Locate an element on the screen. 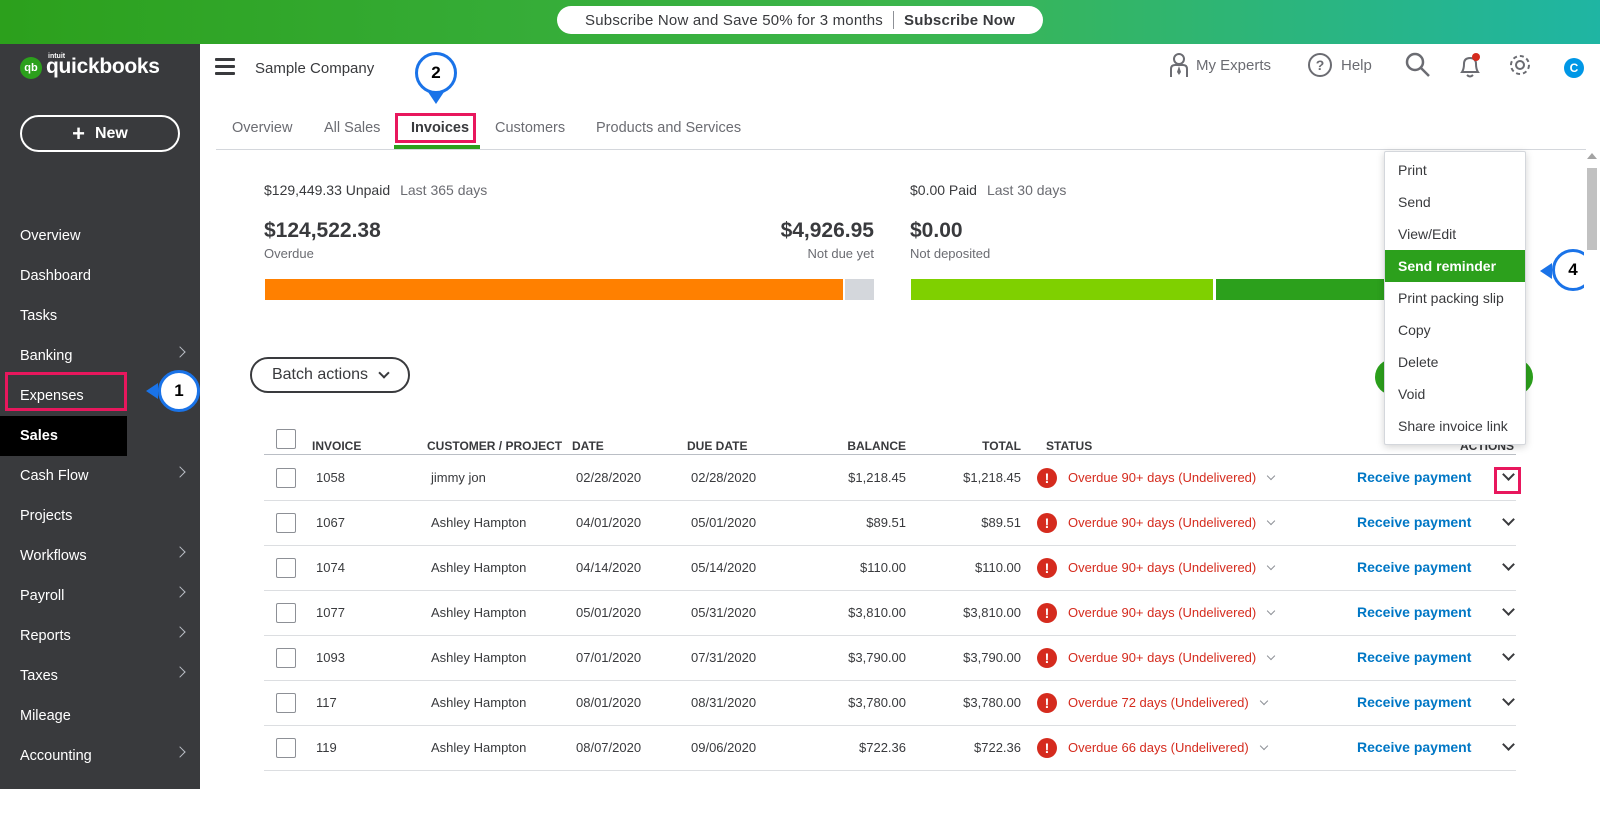 The height and width of the screenshot is (816, 1600). status-text: Overdue 66 days (Undelivered) is located at coordinates (1168, 747).